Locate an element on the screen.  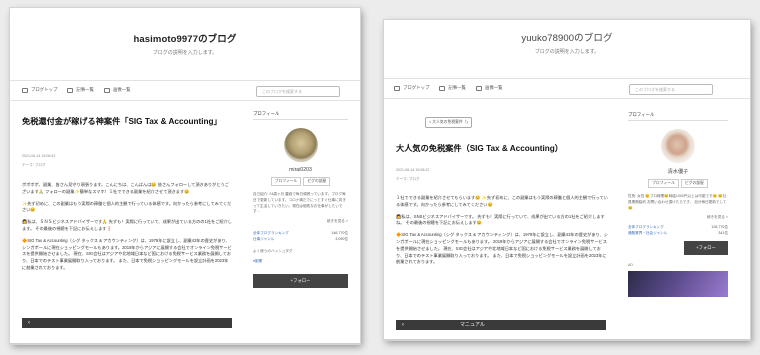
profile-username: mirai0203 is located at coordinates (300, 170).